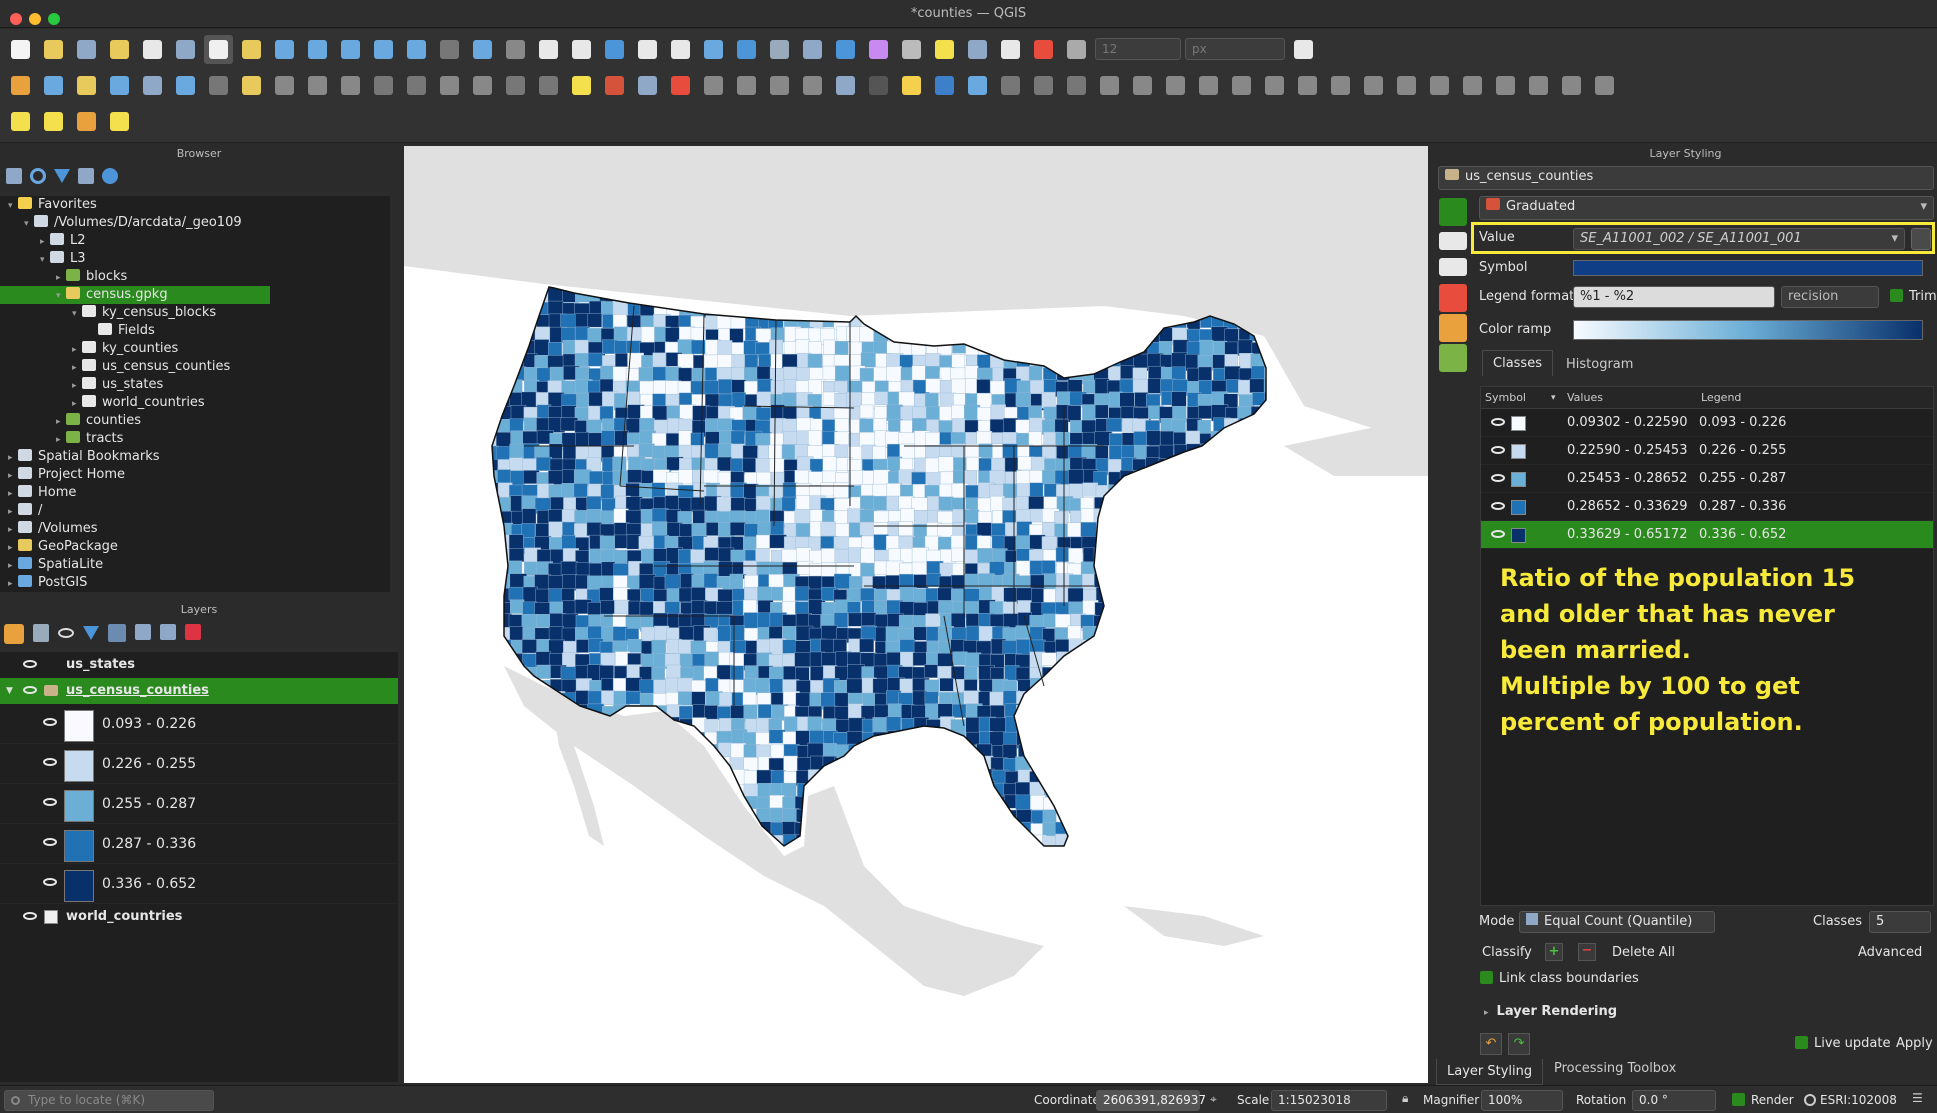  What do you see at coordinates (199, 917) in the screenshot?
I see `layer-world-countries: world_countries` at bounding box center [199, 917].